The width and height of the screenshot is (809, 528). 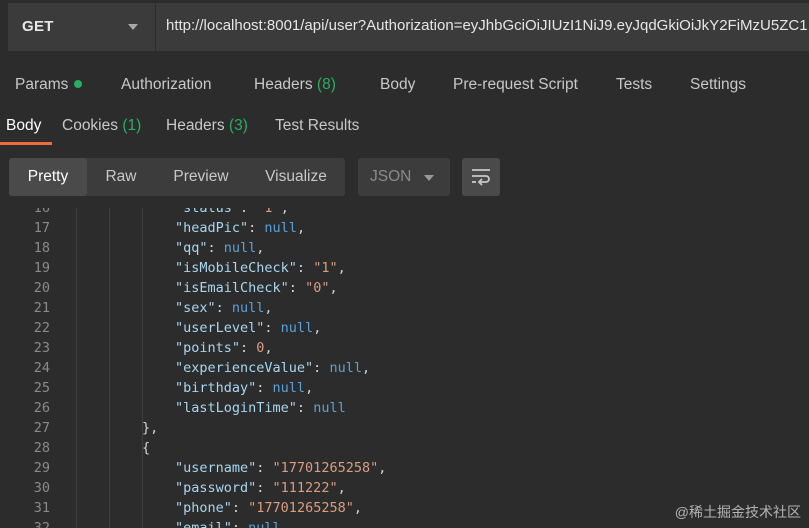 I want to click on code-content: "email": null,, so click(x=232, y=523).